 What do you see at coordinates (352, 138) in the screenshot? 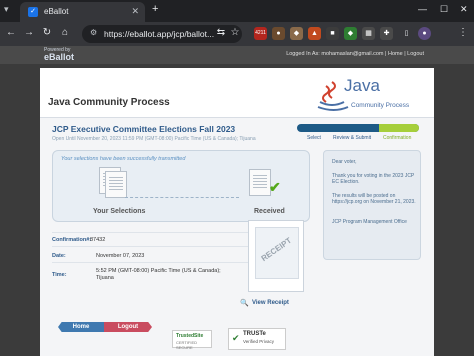
I see `step-review-submit: Review & Submit` at bounding box center [352, 138].